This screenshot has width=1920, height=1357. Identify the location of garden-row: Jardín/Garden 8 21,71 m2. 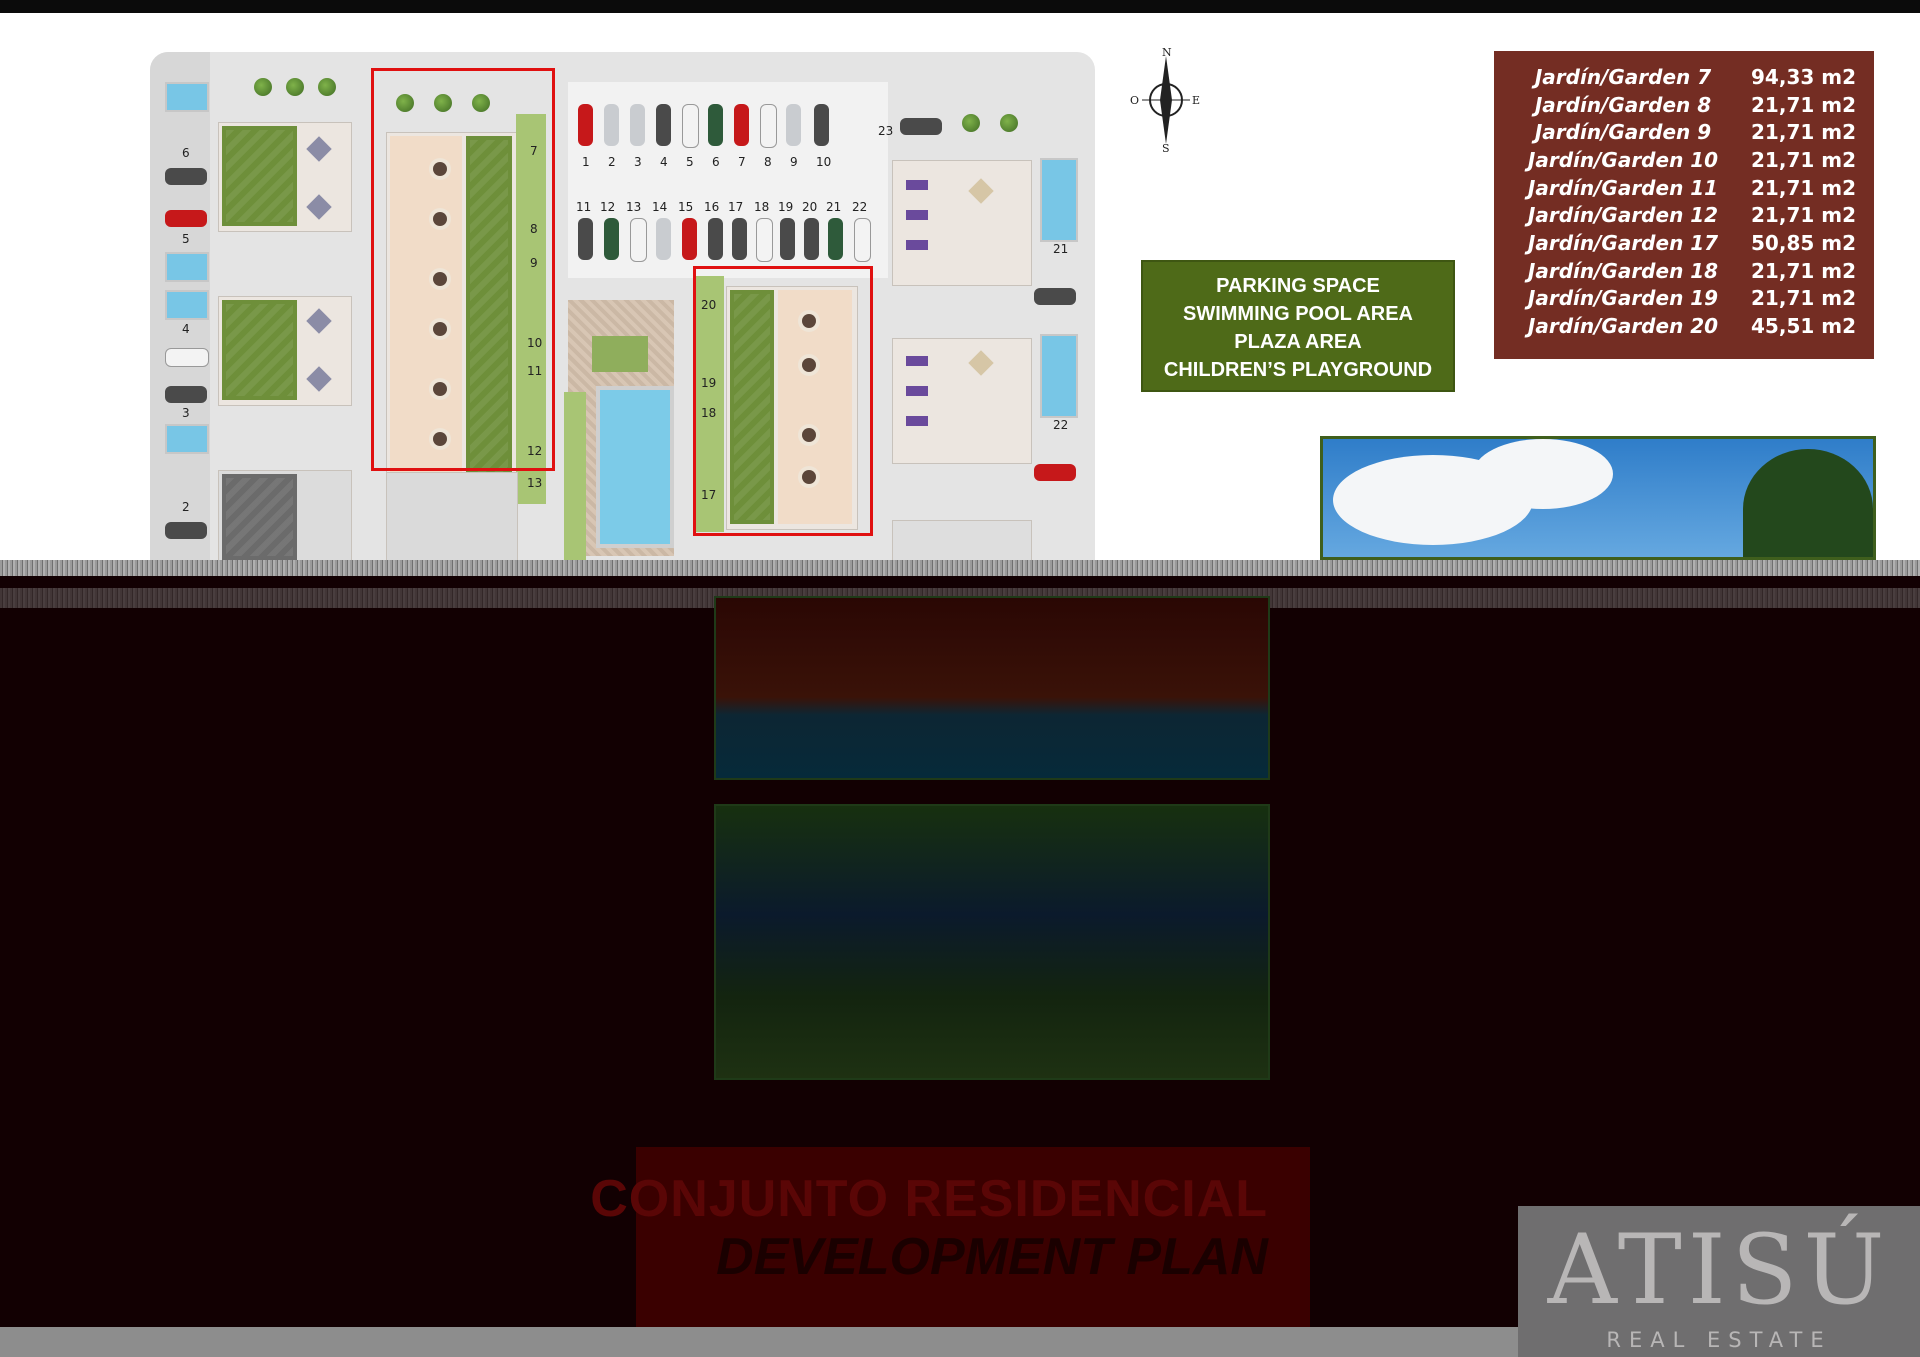
(1684, 105).